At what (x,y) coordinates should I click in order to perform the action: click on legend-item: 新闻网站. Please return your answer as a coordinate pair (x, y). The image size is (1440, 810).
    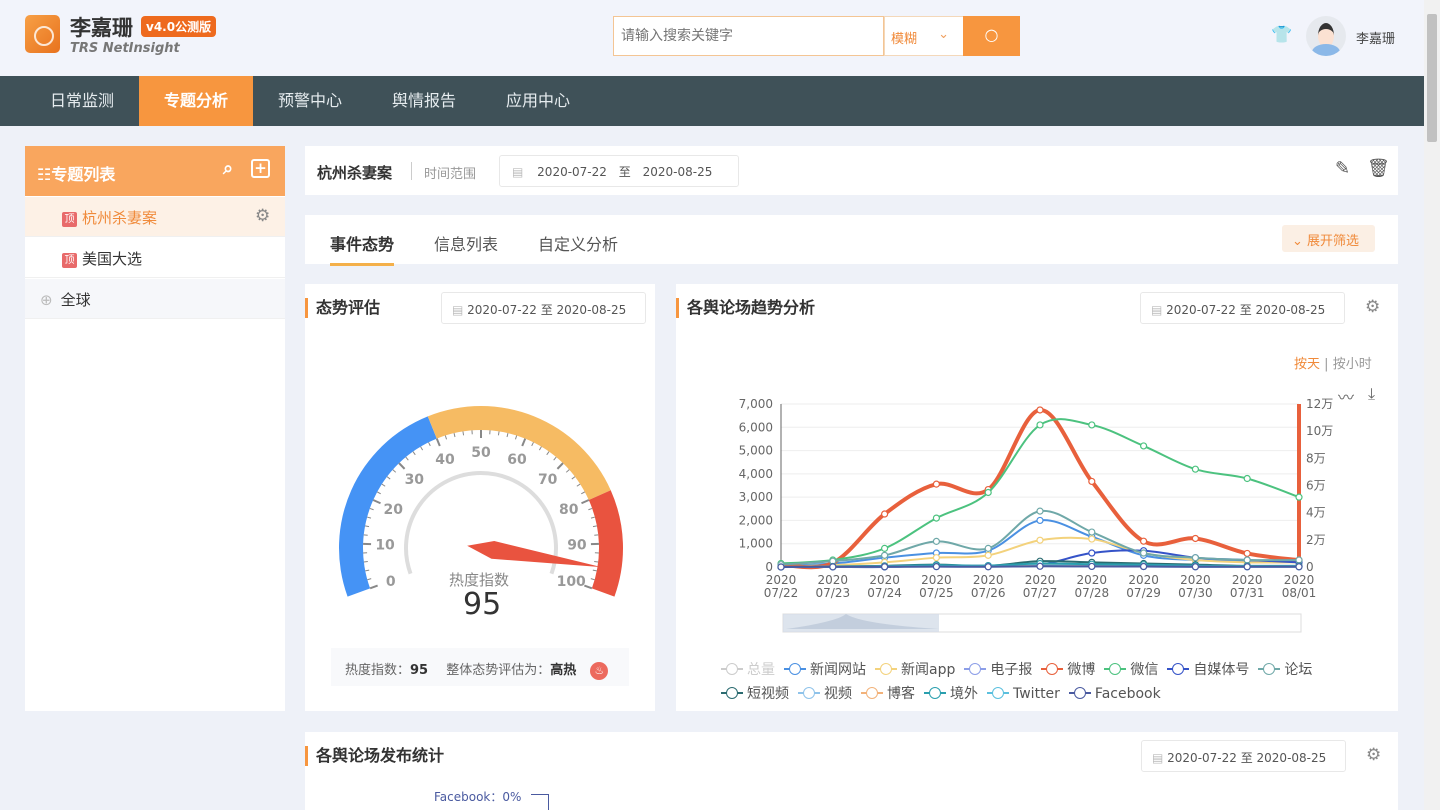
    Looking at the image, I should click on (825, 670).